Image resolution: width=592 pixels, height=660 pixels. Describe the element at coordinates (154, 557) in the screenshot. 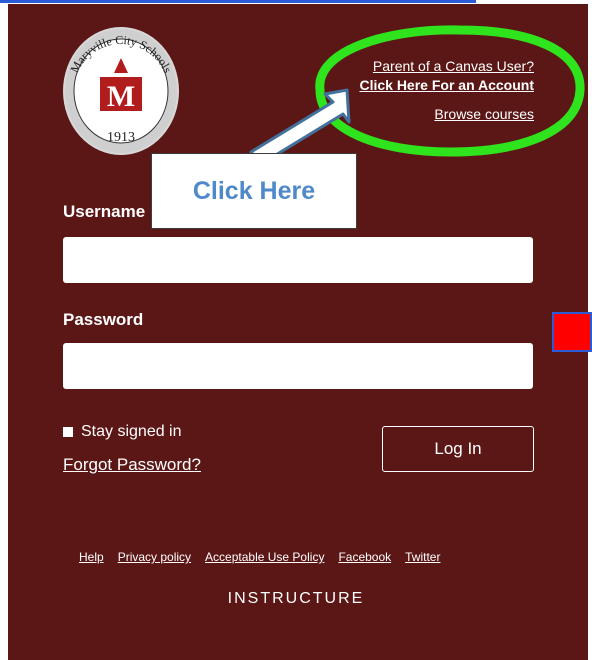

I see `footer-privacy-link: Privacy policy` at that location.